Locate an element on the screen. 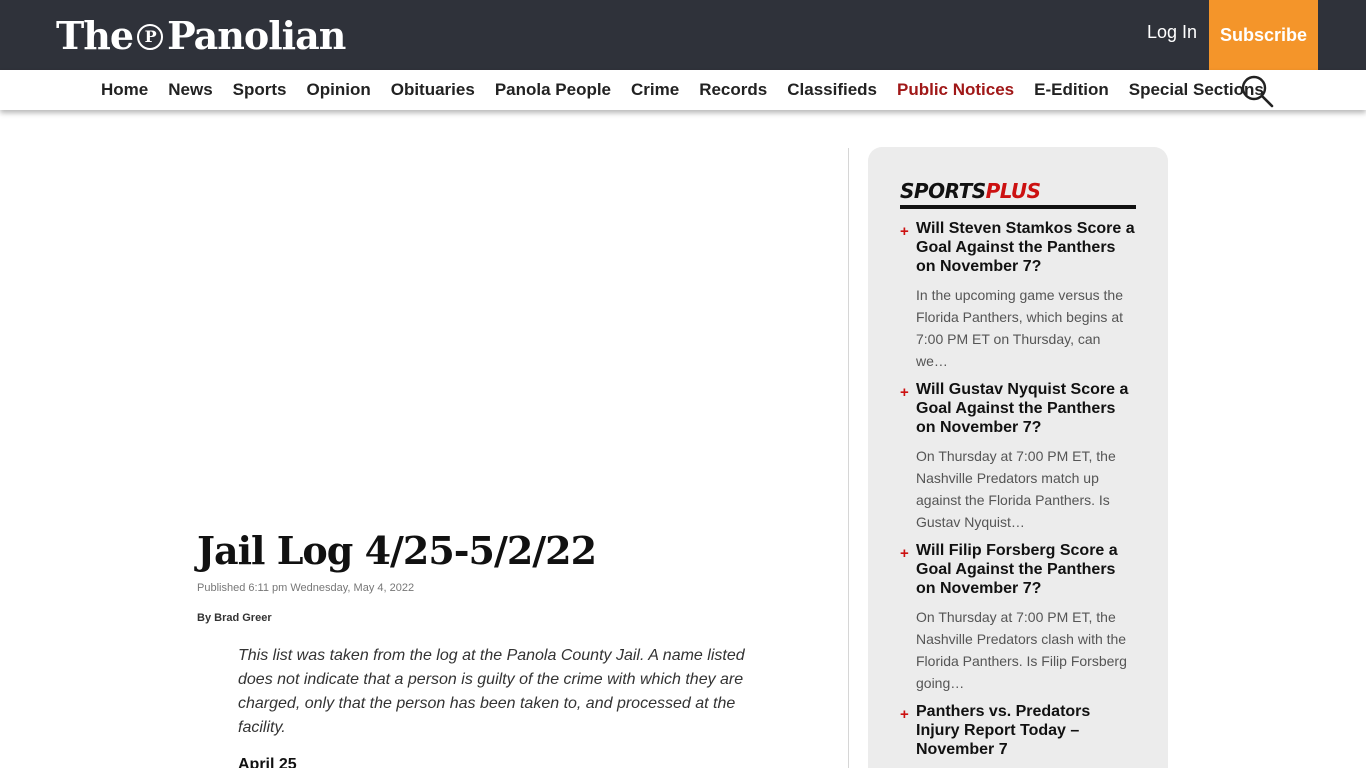 The width and height of the screenshot is (1366, 768). site-header: The P Panolian Log In Subscribe is located at coordinates (683, 35).